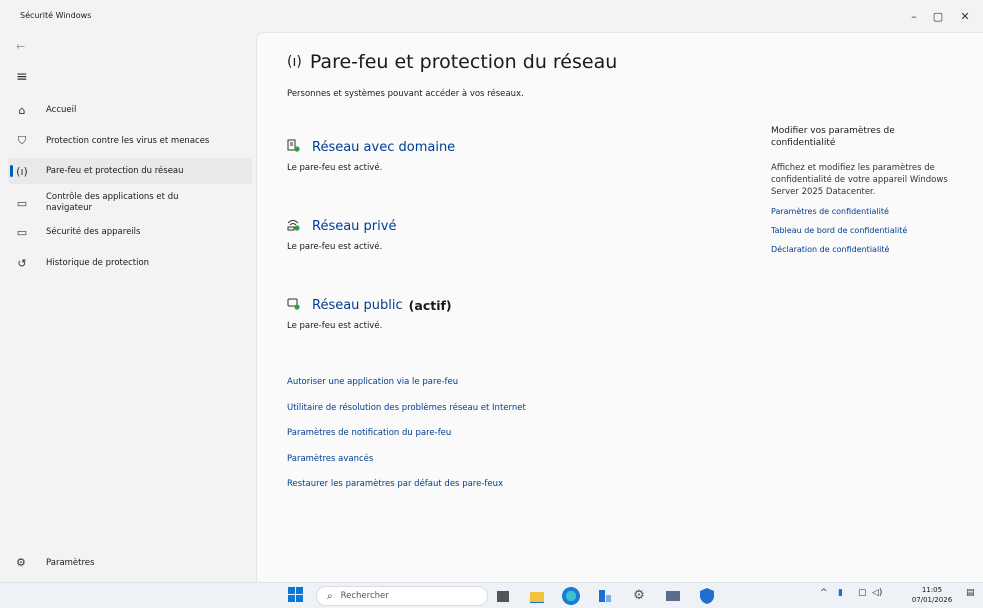 The width and height of the screenshot is (983, 608). I want to click on advanced-settings-link: Paramètres avancés, so click(406, 467).